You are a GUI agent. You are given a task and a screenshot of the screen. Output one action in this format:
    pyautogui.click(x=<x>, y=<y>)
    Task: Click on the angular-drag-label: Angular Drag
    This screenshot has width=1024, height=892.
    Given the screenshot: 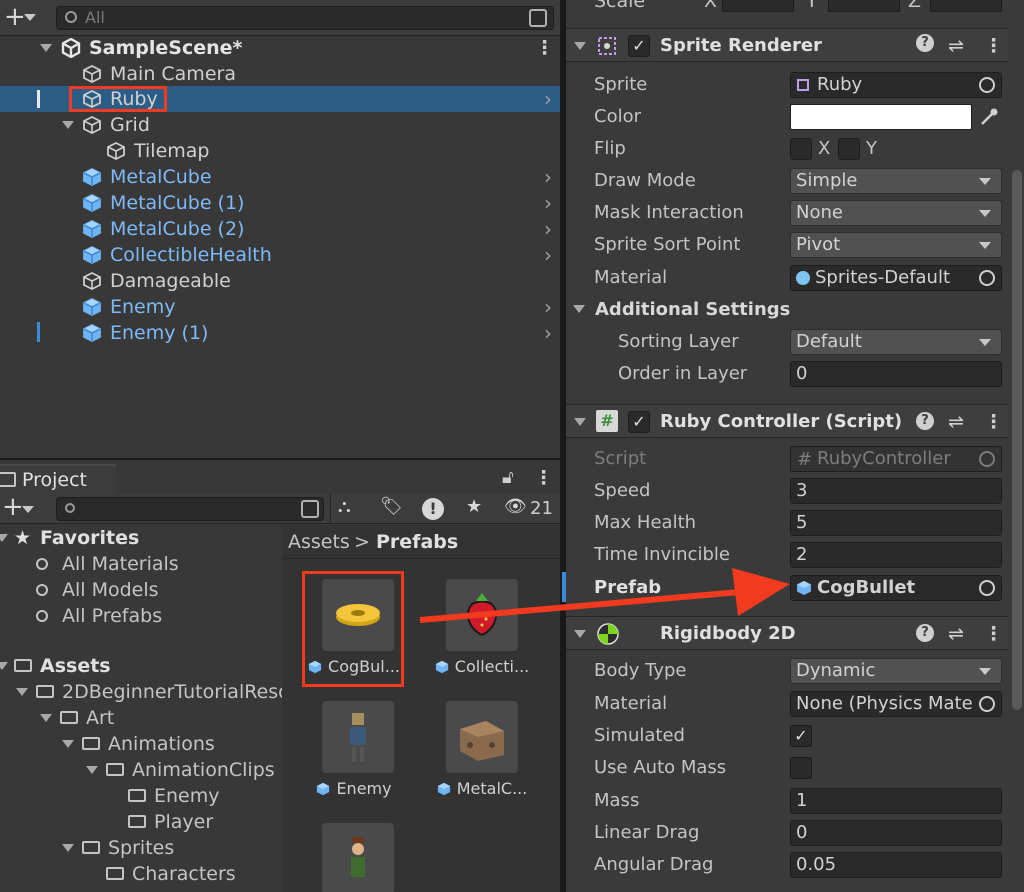 What is the action you would take?
    pyautogui.click(x=654, y=864)
    